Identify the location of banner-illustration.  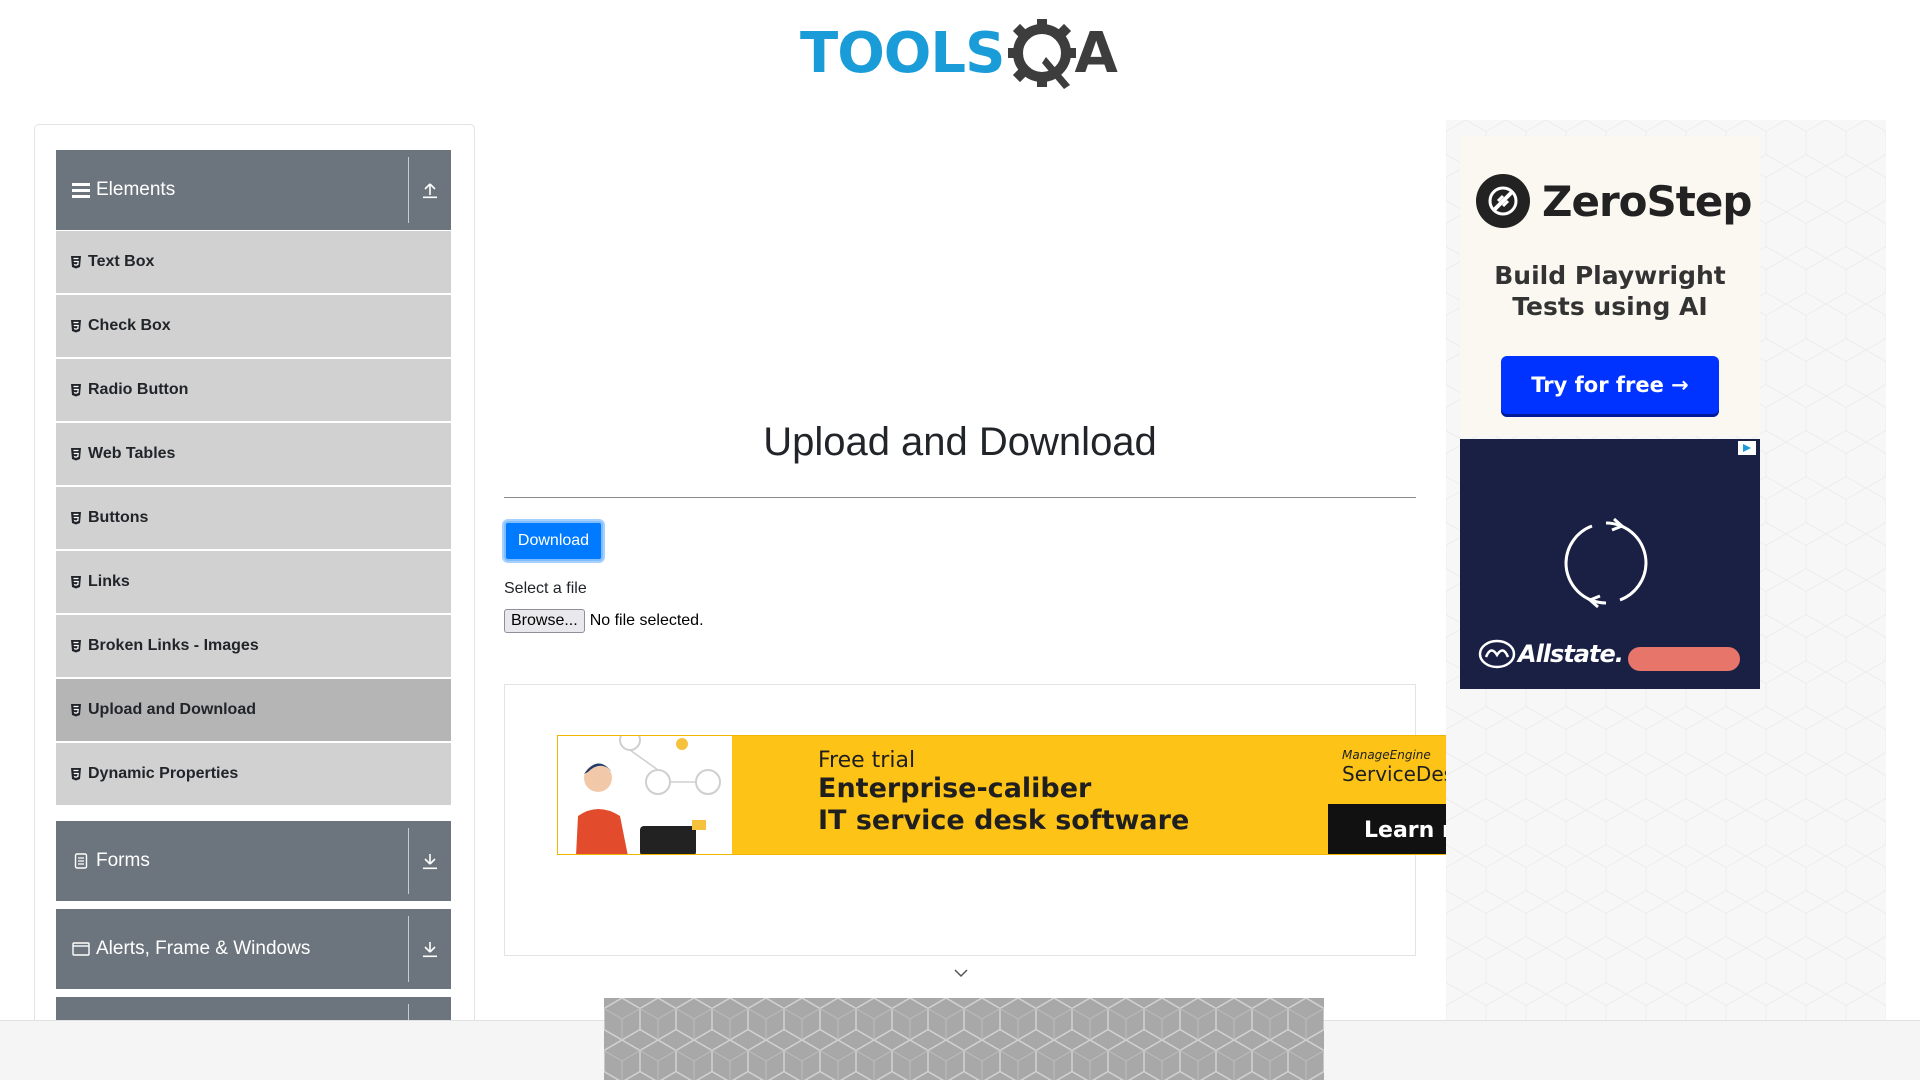
(645, 795).